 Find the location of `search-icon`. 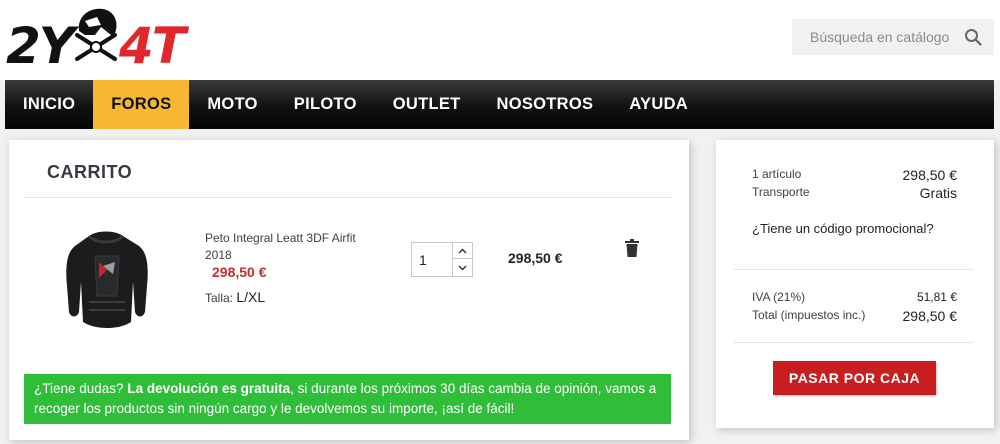

search-icon is located at coordinates (973, 37).